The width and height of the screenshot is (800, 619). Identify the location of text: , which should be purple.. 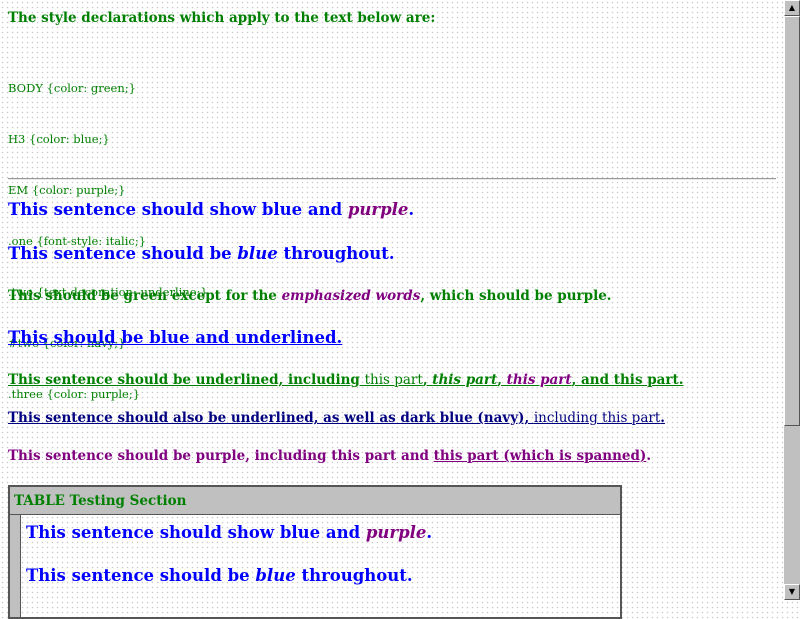
(516, 296).